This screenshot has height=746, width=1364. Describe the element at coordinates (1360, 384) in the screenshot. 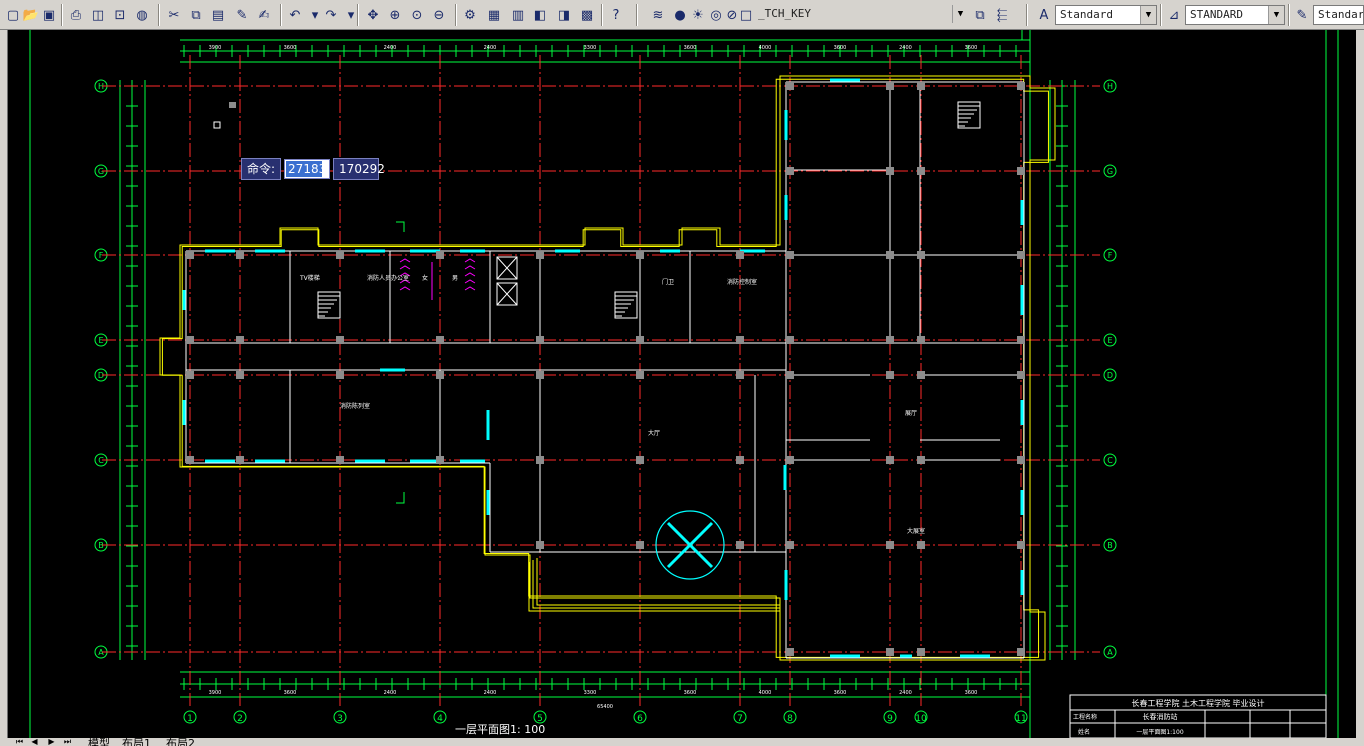

I see `right-scroll-edge` at that location.